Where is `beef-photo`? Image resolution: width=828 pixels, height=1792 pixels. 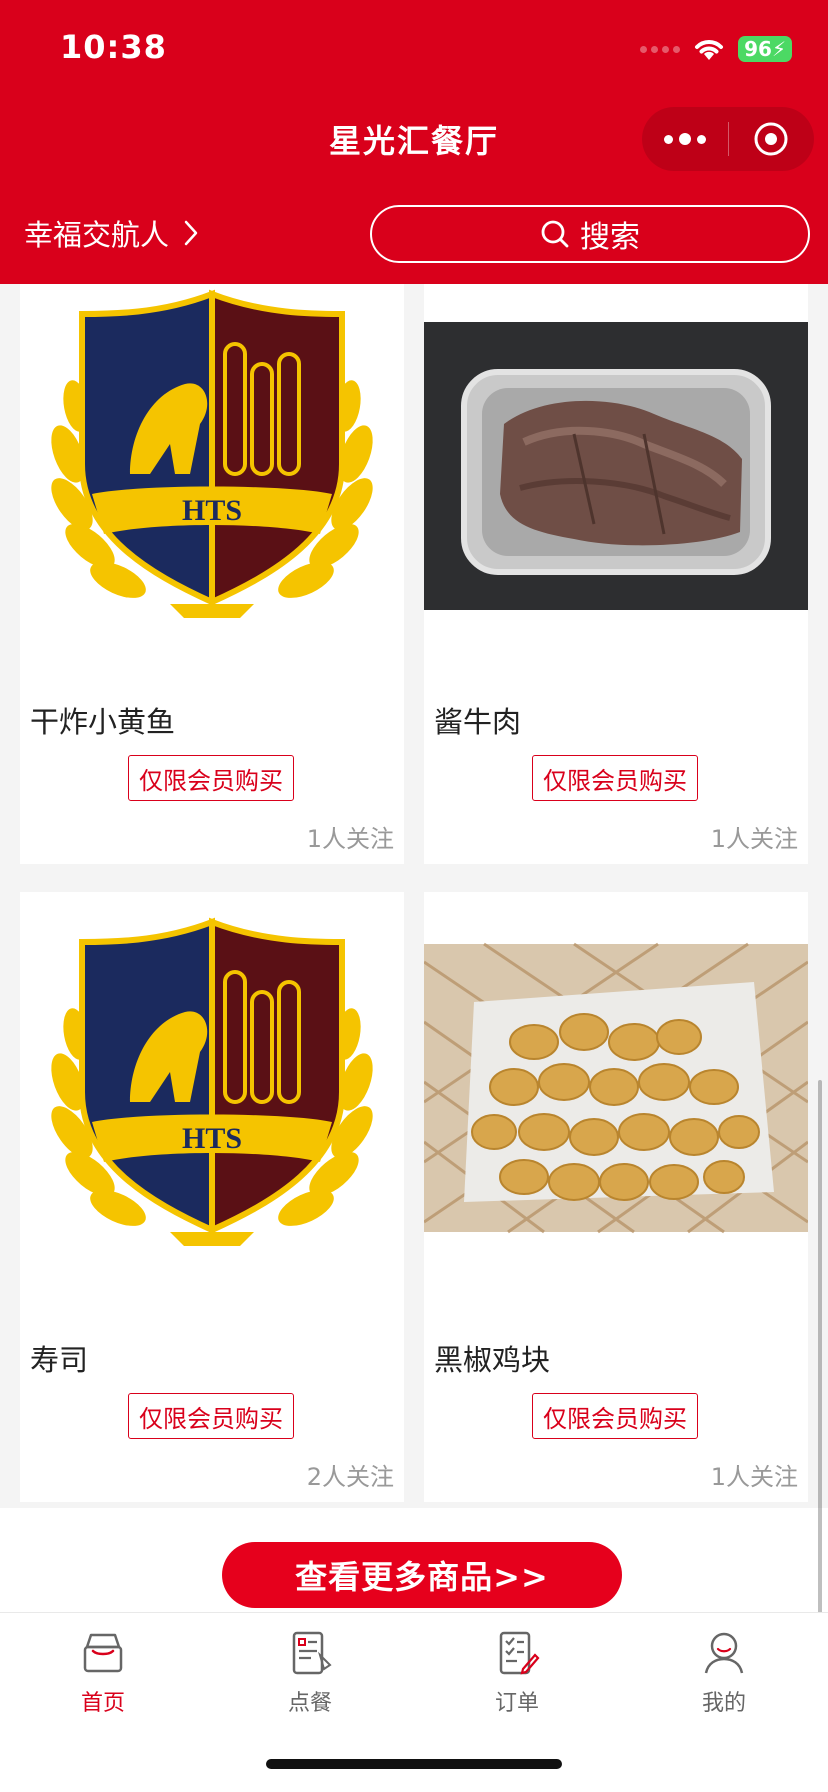 beef-photo is located at coordinates (616, 474).